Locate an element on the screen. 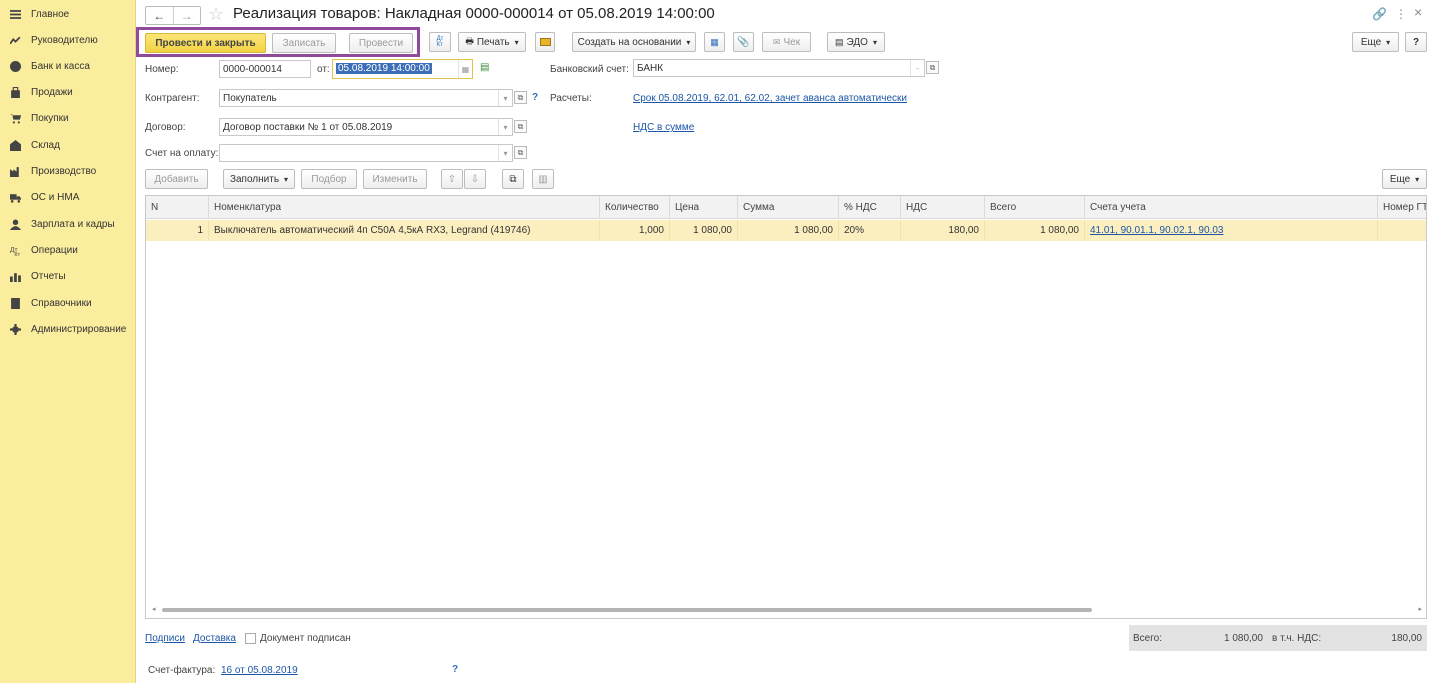 The height and width of the screenshot is (683, 1429). help-button: ? is located at coordinates (1416, 42).